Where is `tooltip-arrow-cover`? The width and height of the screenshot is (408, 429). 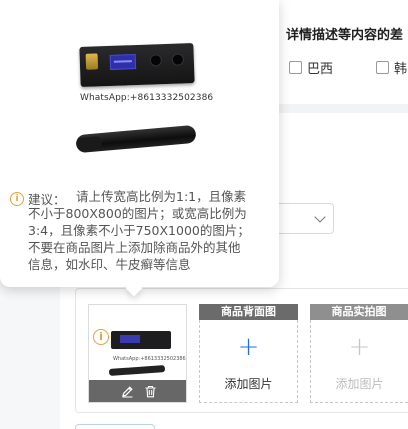 tooltip-arrow-cover is located at coordinates (134, 280).